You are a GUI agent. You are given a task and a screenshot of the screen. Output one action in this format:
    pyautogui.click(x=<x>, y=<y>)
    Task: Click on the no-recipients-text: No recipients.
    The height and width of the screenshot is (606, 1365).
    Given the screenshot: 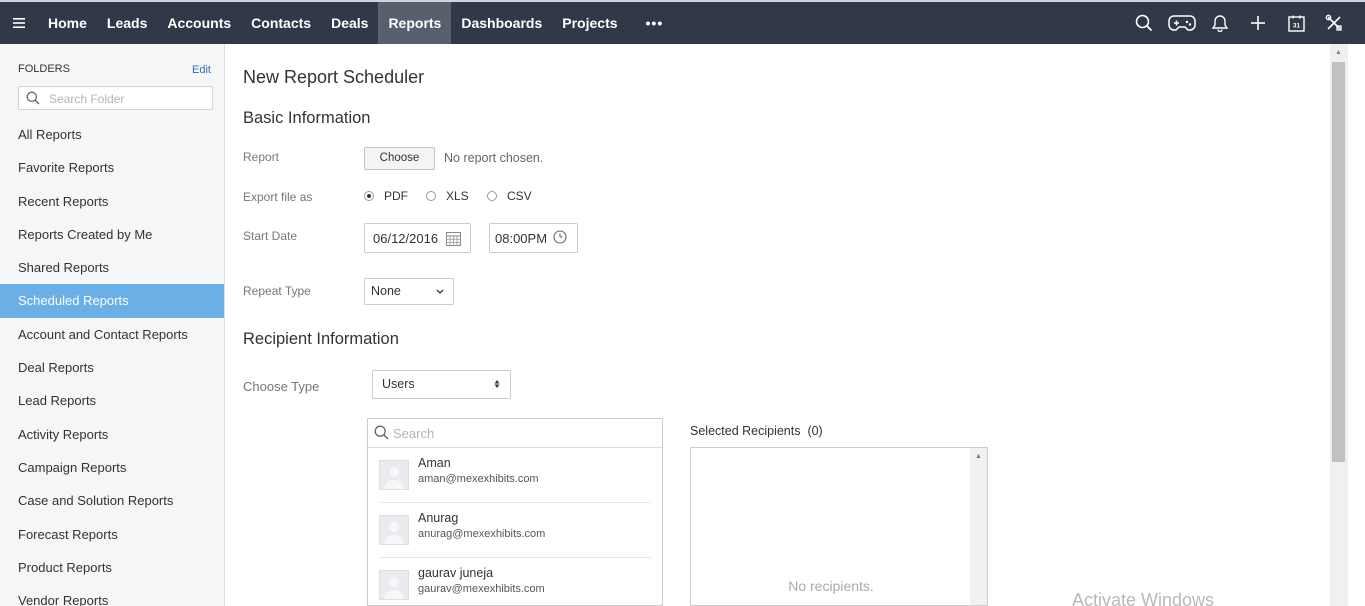 What is the action you would take?
    pyautogui.click(x=831, y=586)
    